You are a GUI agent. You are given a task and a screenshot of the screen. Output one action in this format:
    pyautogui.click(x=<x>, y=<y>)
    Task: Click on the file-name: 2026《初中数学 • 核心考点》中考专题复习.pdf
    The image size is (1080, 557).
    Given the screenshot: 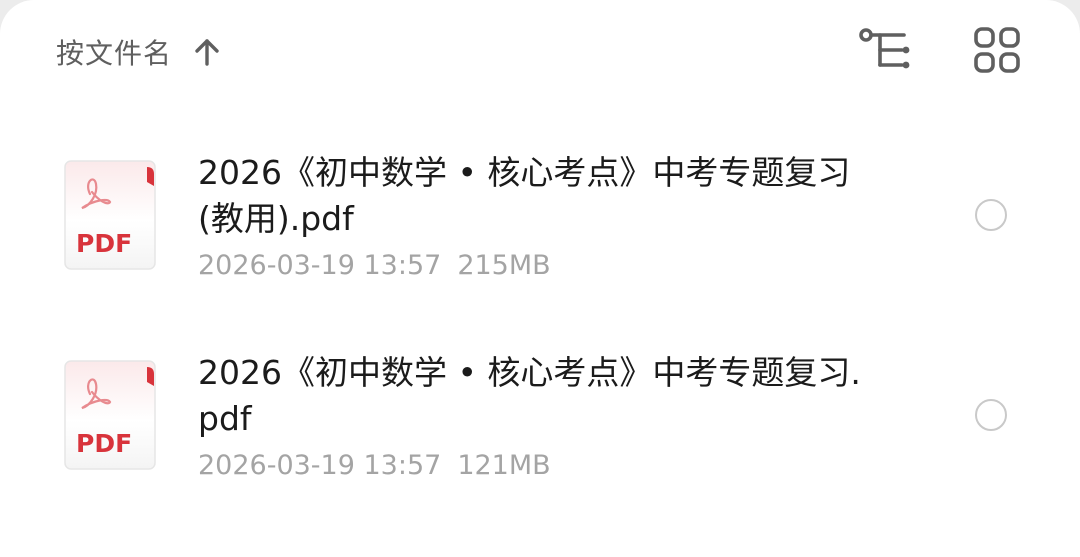 What is the action you would take?
    pyautogui.click(x=529, y=395)
    